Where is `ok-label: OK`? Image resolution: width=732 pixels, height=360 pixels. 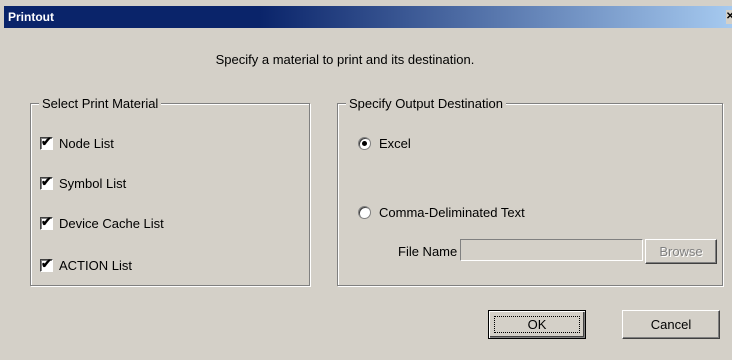
ok-label: OK is located at coordinates (537, 324).